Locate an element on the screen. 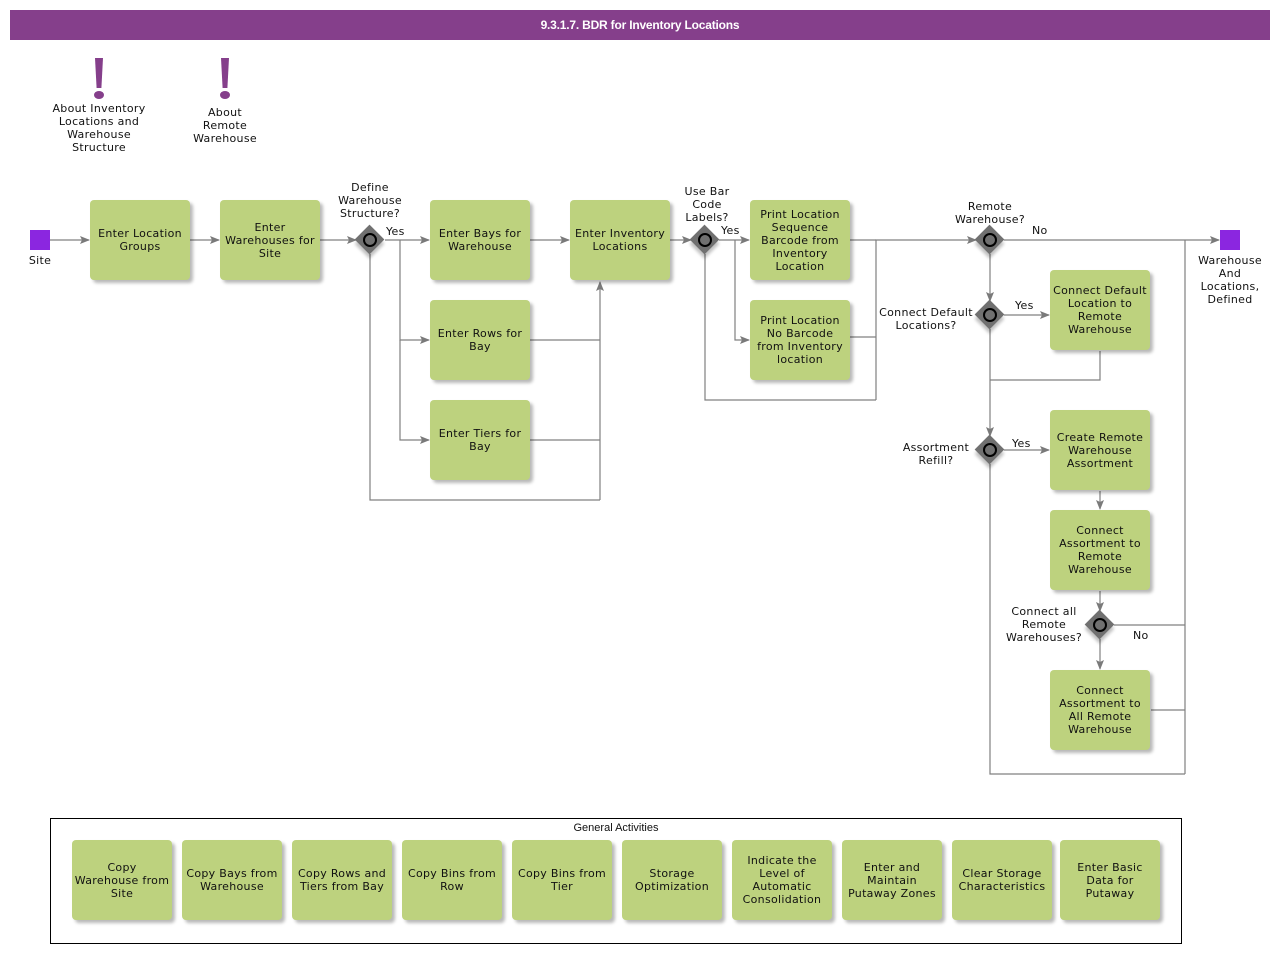  annotation-text: About Remote Warehouse is located at coordinates (225, 125).